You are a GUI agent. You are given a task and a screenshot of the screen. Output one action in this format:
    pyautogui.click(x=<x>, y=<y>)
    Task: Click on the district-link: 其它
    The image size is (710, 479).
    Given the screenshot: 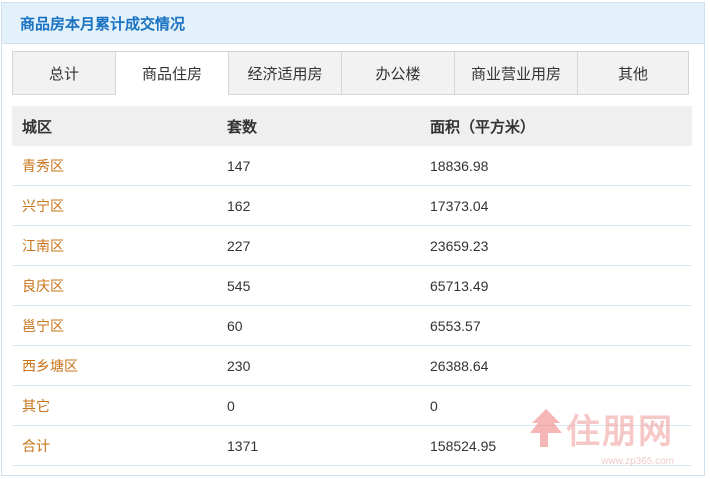 What is the action you would take?
    pyautogui.click(x=114, y=406)
    